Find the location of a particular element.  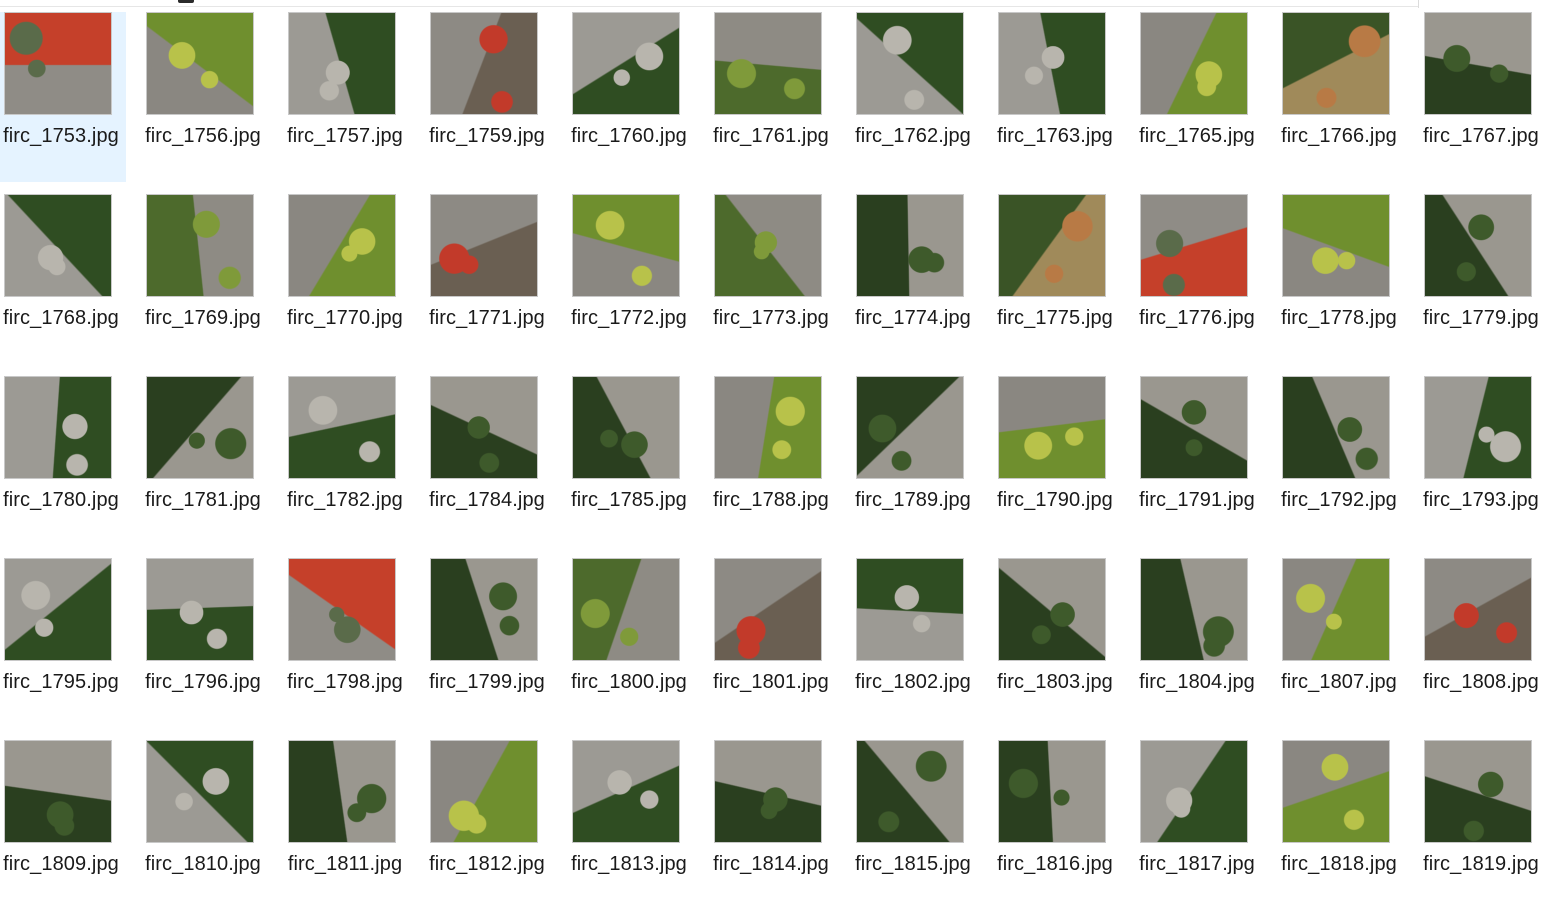

file-item: firc_1815.jpg is located at coordinates (915, 825).